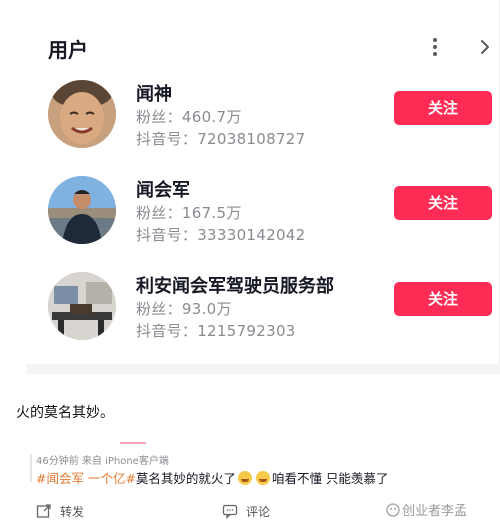 The width and height of the screenshot is (500, 527). Describe the element at coordinates (330, 478) in the screenshot. I see `comment-text-part: 咱看不懂 只能羡慕了` at that location.